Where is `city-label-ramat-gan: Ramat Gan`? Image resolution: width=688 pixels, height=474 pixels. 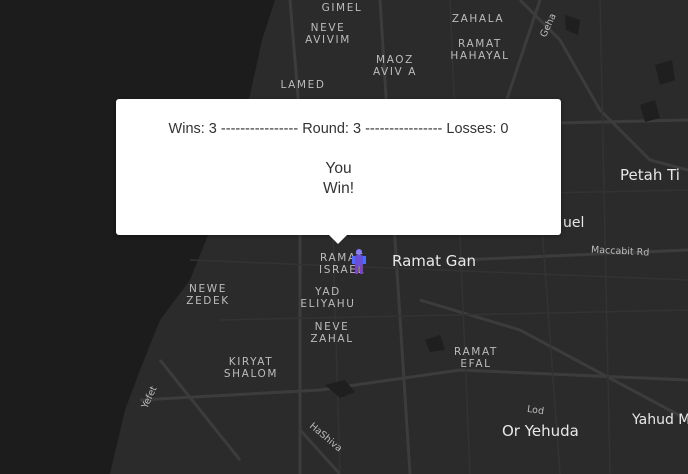 city-label-ramat-gan: Ramat Gan is located at coordinates (434, 261).